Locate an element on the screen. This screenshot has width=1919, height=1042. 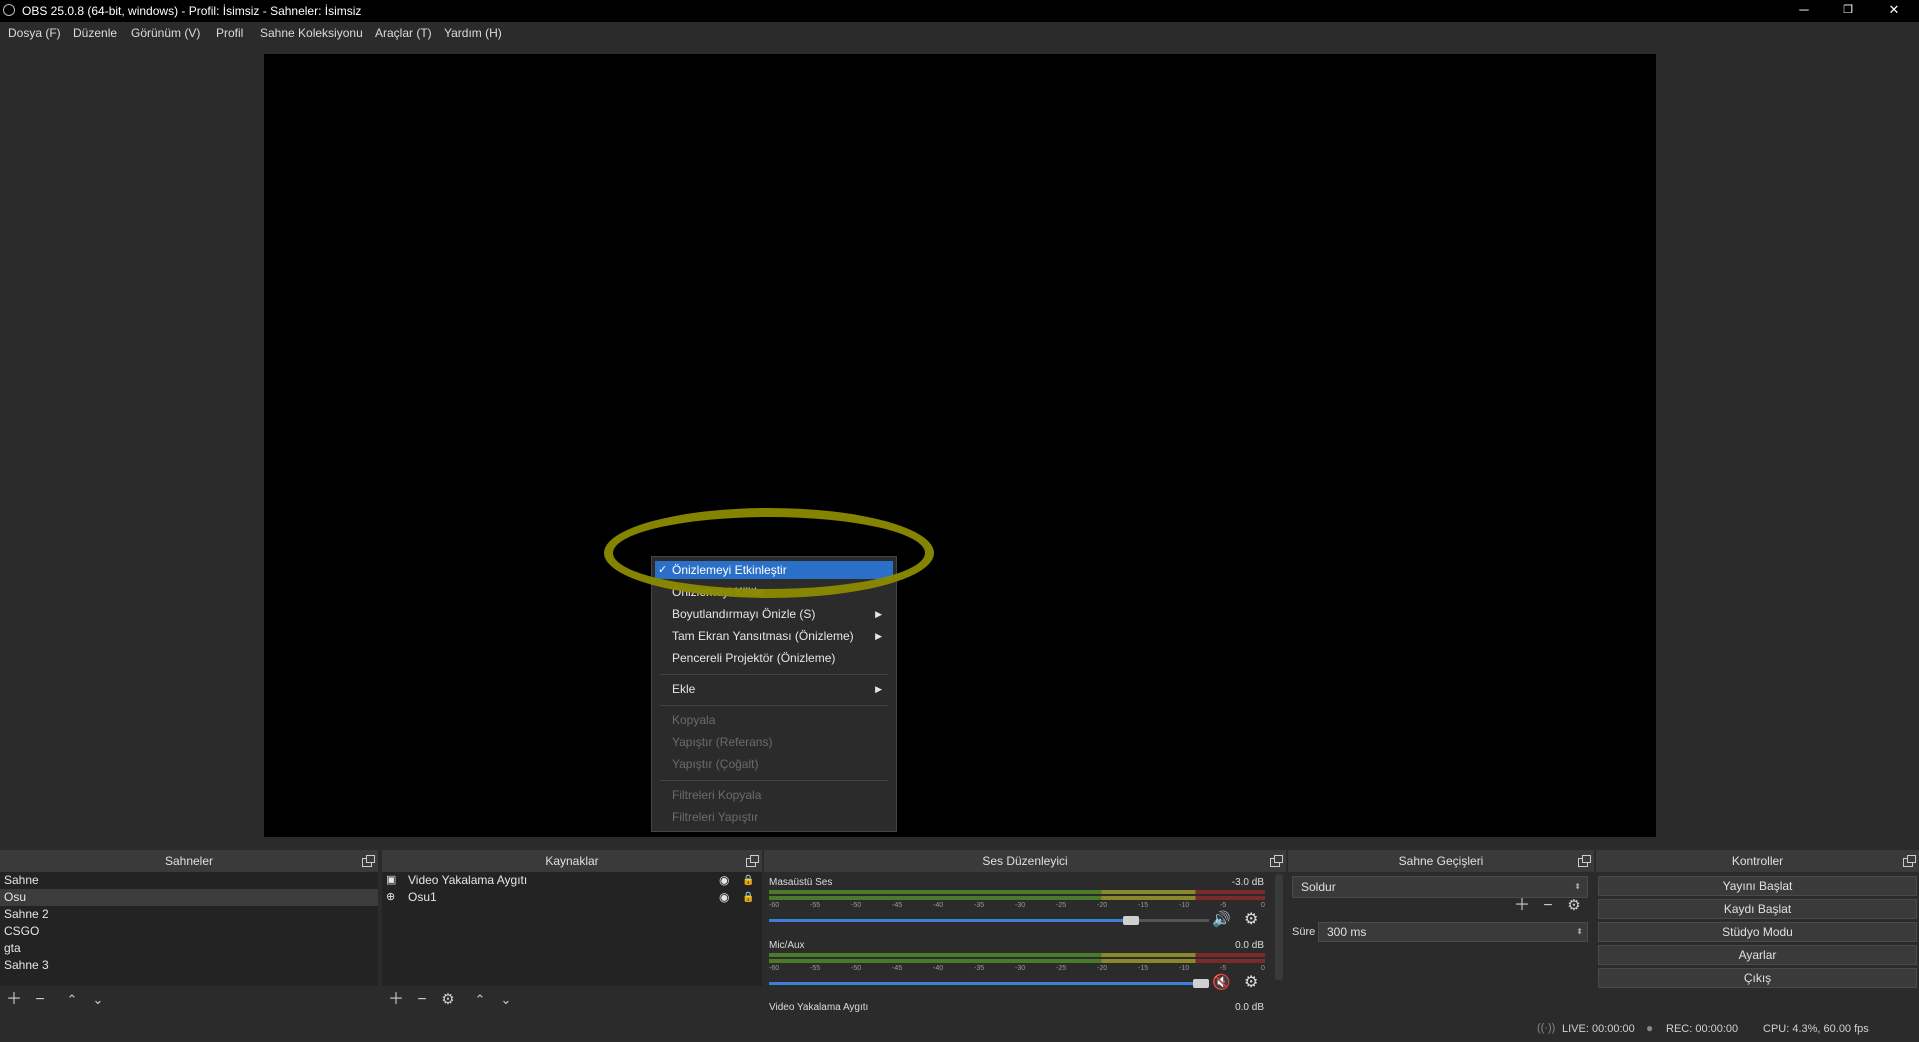
spin-arrows-icon: ⬍ is located at coordinates (1579, 932).